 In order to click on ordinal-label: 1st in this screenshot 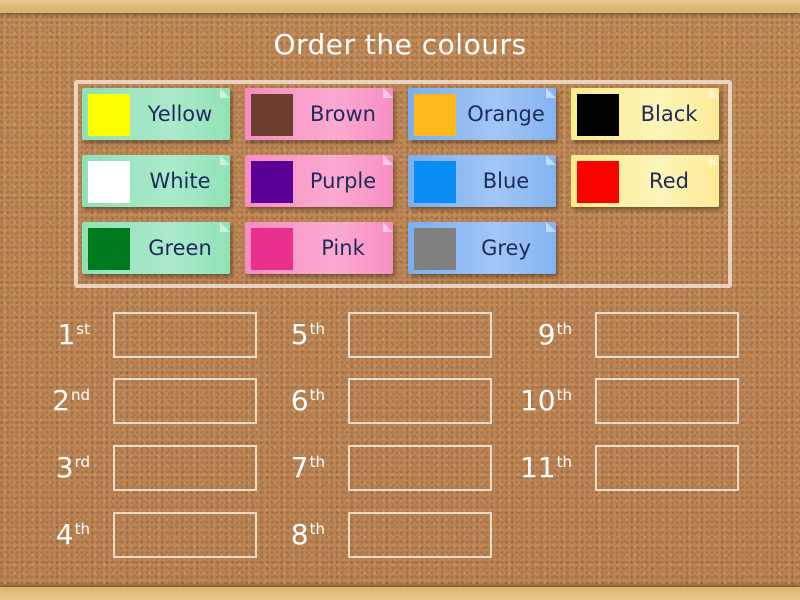, I will do `click(73, 334)`.